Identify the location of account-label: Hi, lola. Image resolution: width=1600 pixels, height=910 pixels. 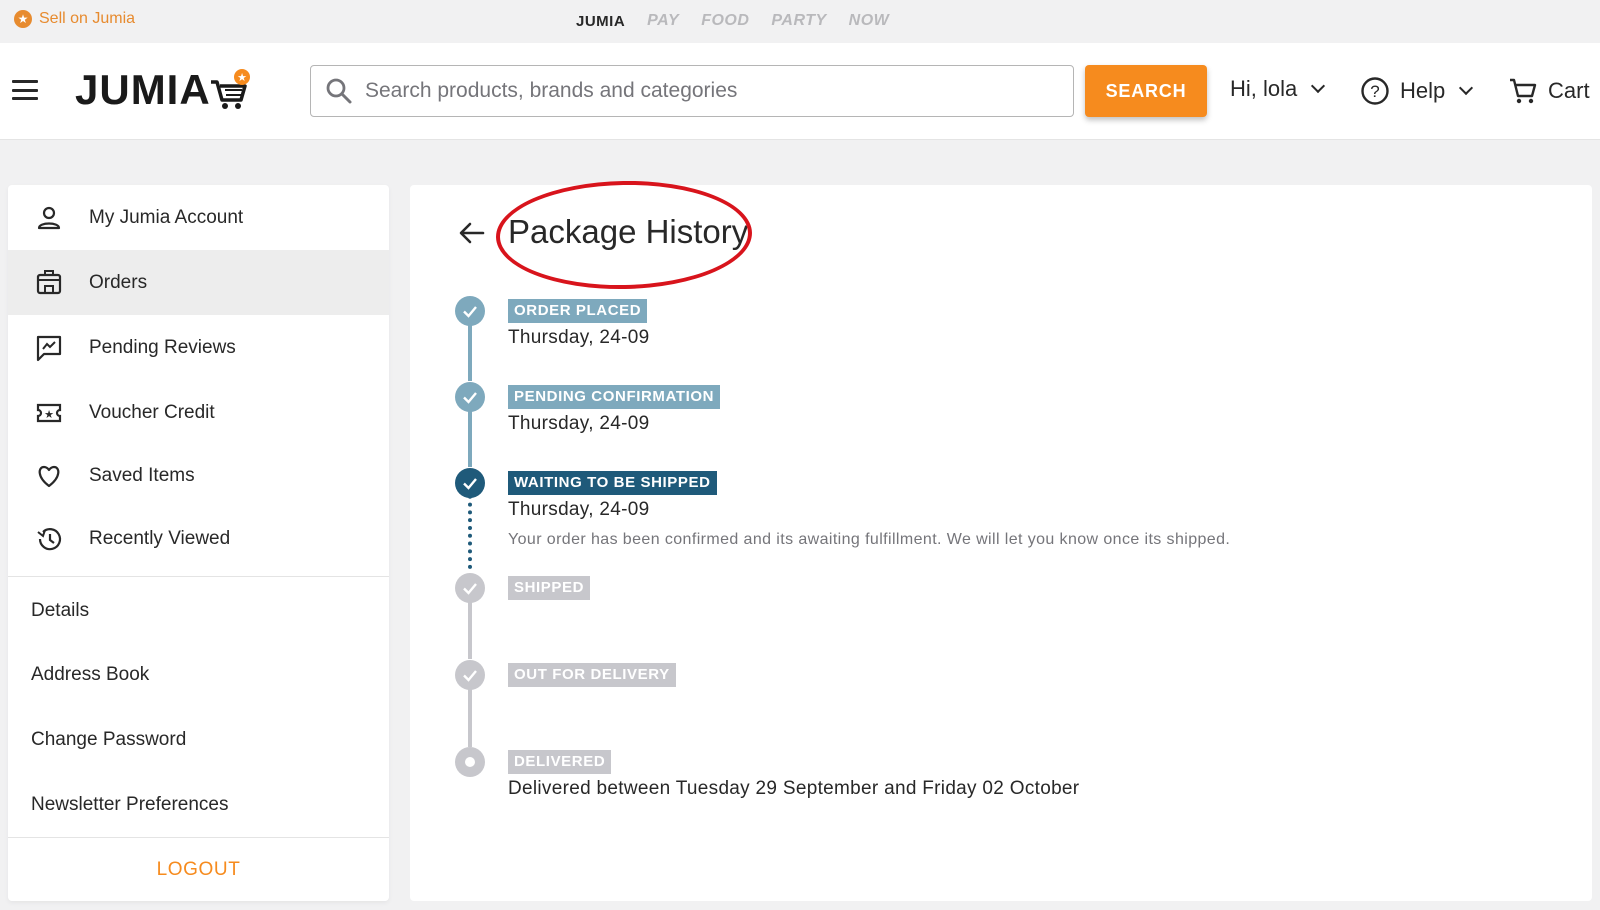
(1264, 88).